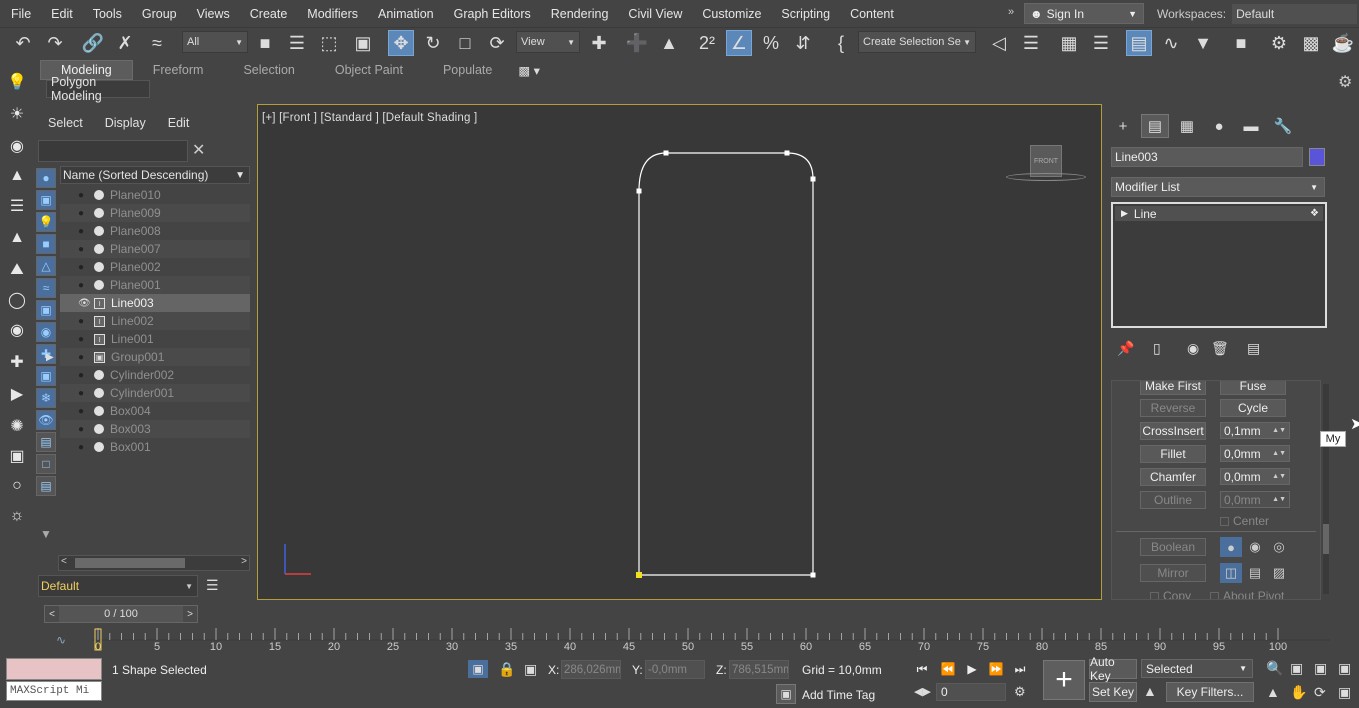 This screenshot has height=708, width=1359. What do you see at coordinates (972, 669) in the screenshot?
I see `play-icon: ▶` at bounding box center [972, 669].